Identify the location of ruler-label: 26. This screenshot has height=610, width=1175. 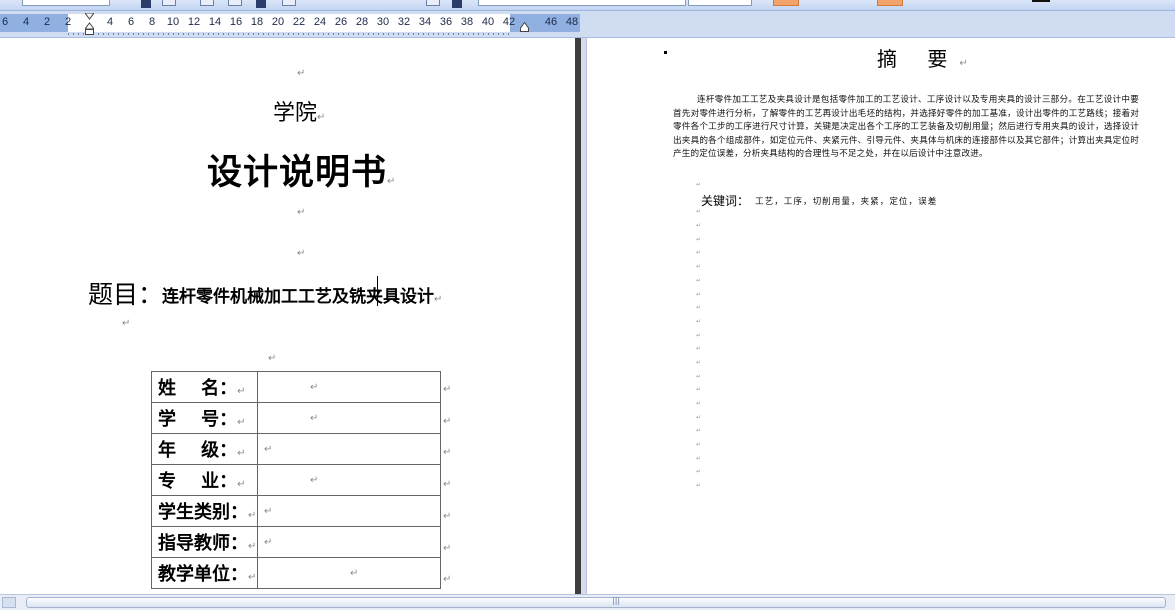
(341, 22).